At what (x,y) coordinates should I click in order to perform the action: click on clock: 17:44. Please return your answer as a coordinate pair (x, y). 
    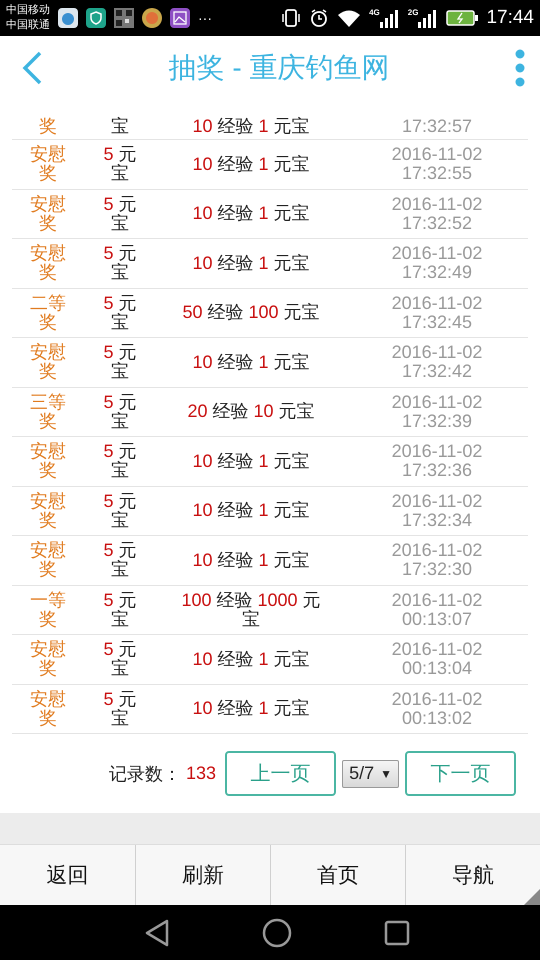
    Looking at the image, I should click on (510, 18).